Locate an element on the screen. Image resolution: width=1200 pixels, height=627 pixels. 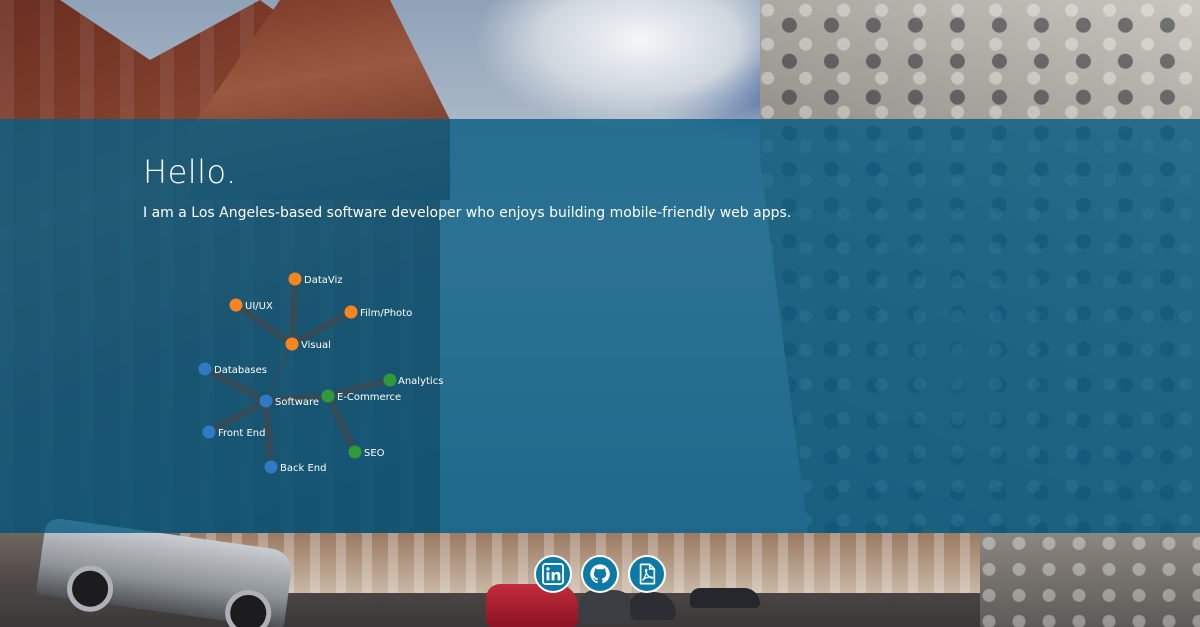
skill-node-label: Databases is located at coordinates (240, 370).